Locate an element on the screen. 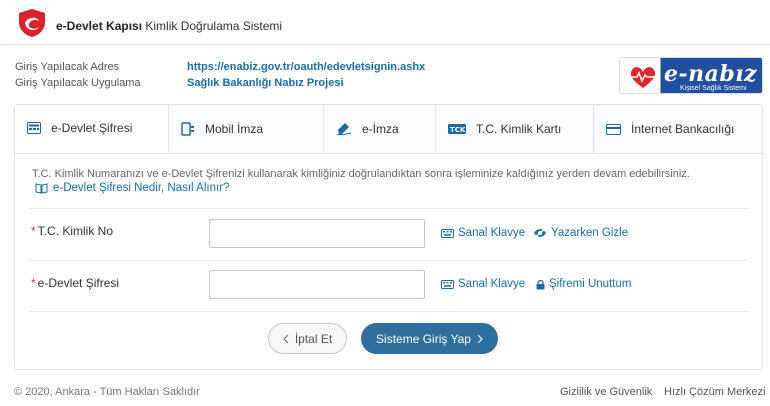 This screenshot has width=770, height=406. login-label: Sisteme Giriş Yap is located at coordinates (423, 338).